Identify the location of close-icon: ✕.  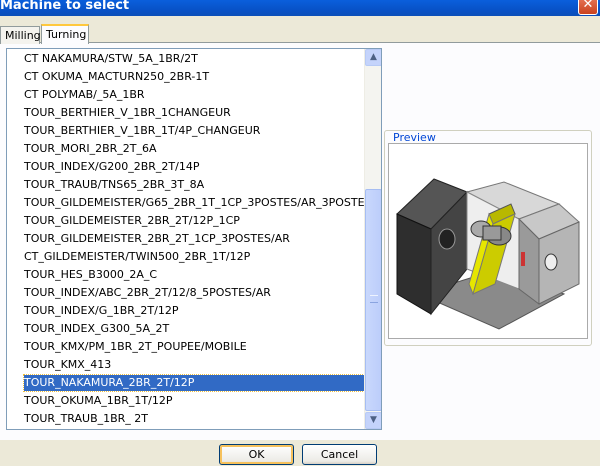
(588, 6).